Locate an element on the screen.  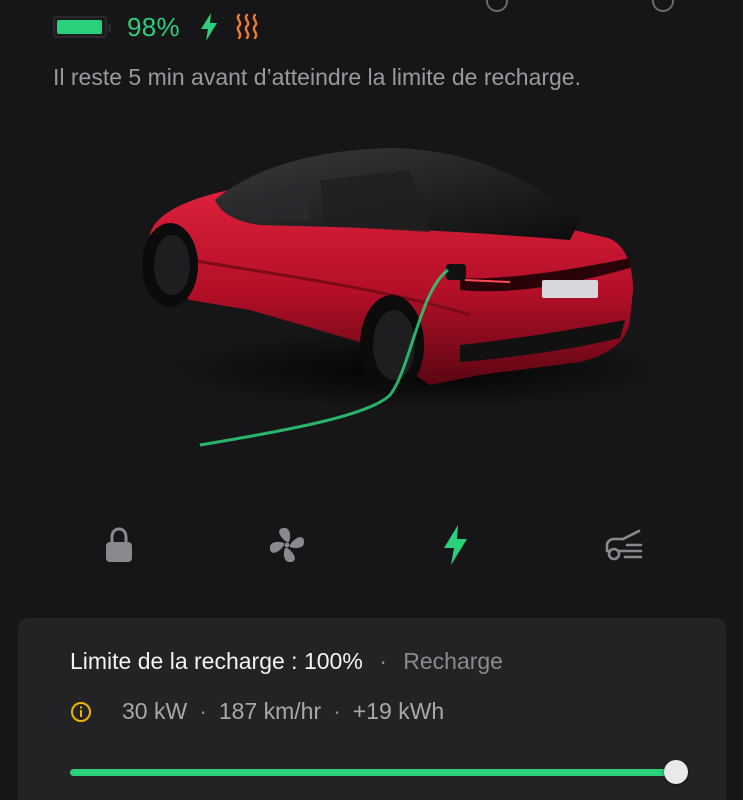
charging-power: 30 kW is located at coordinates (155, 711).